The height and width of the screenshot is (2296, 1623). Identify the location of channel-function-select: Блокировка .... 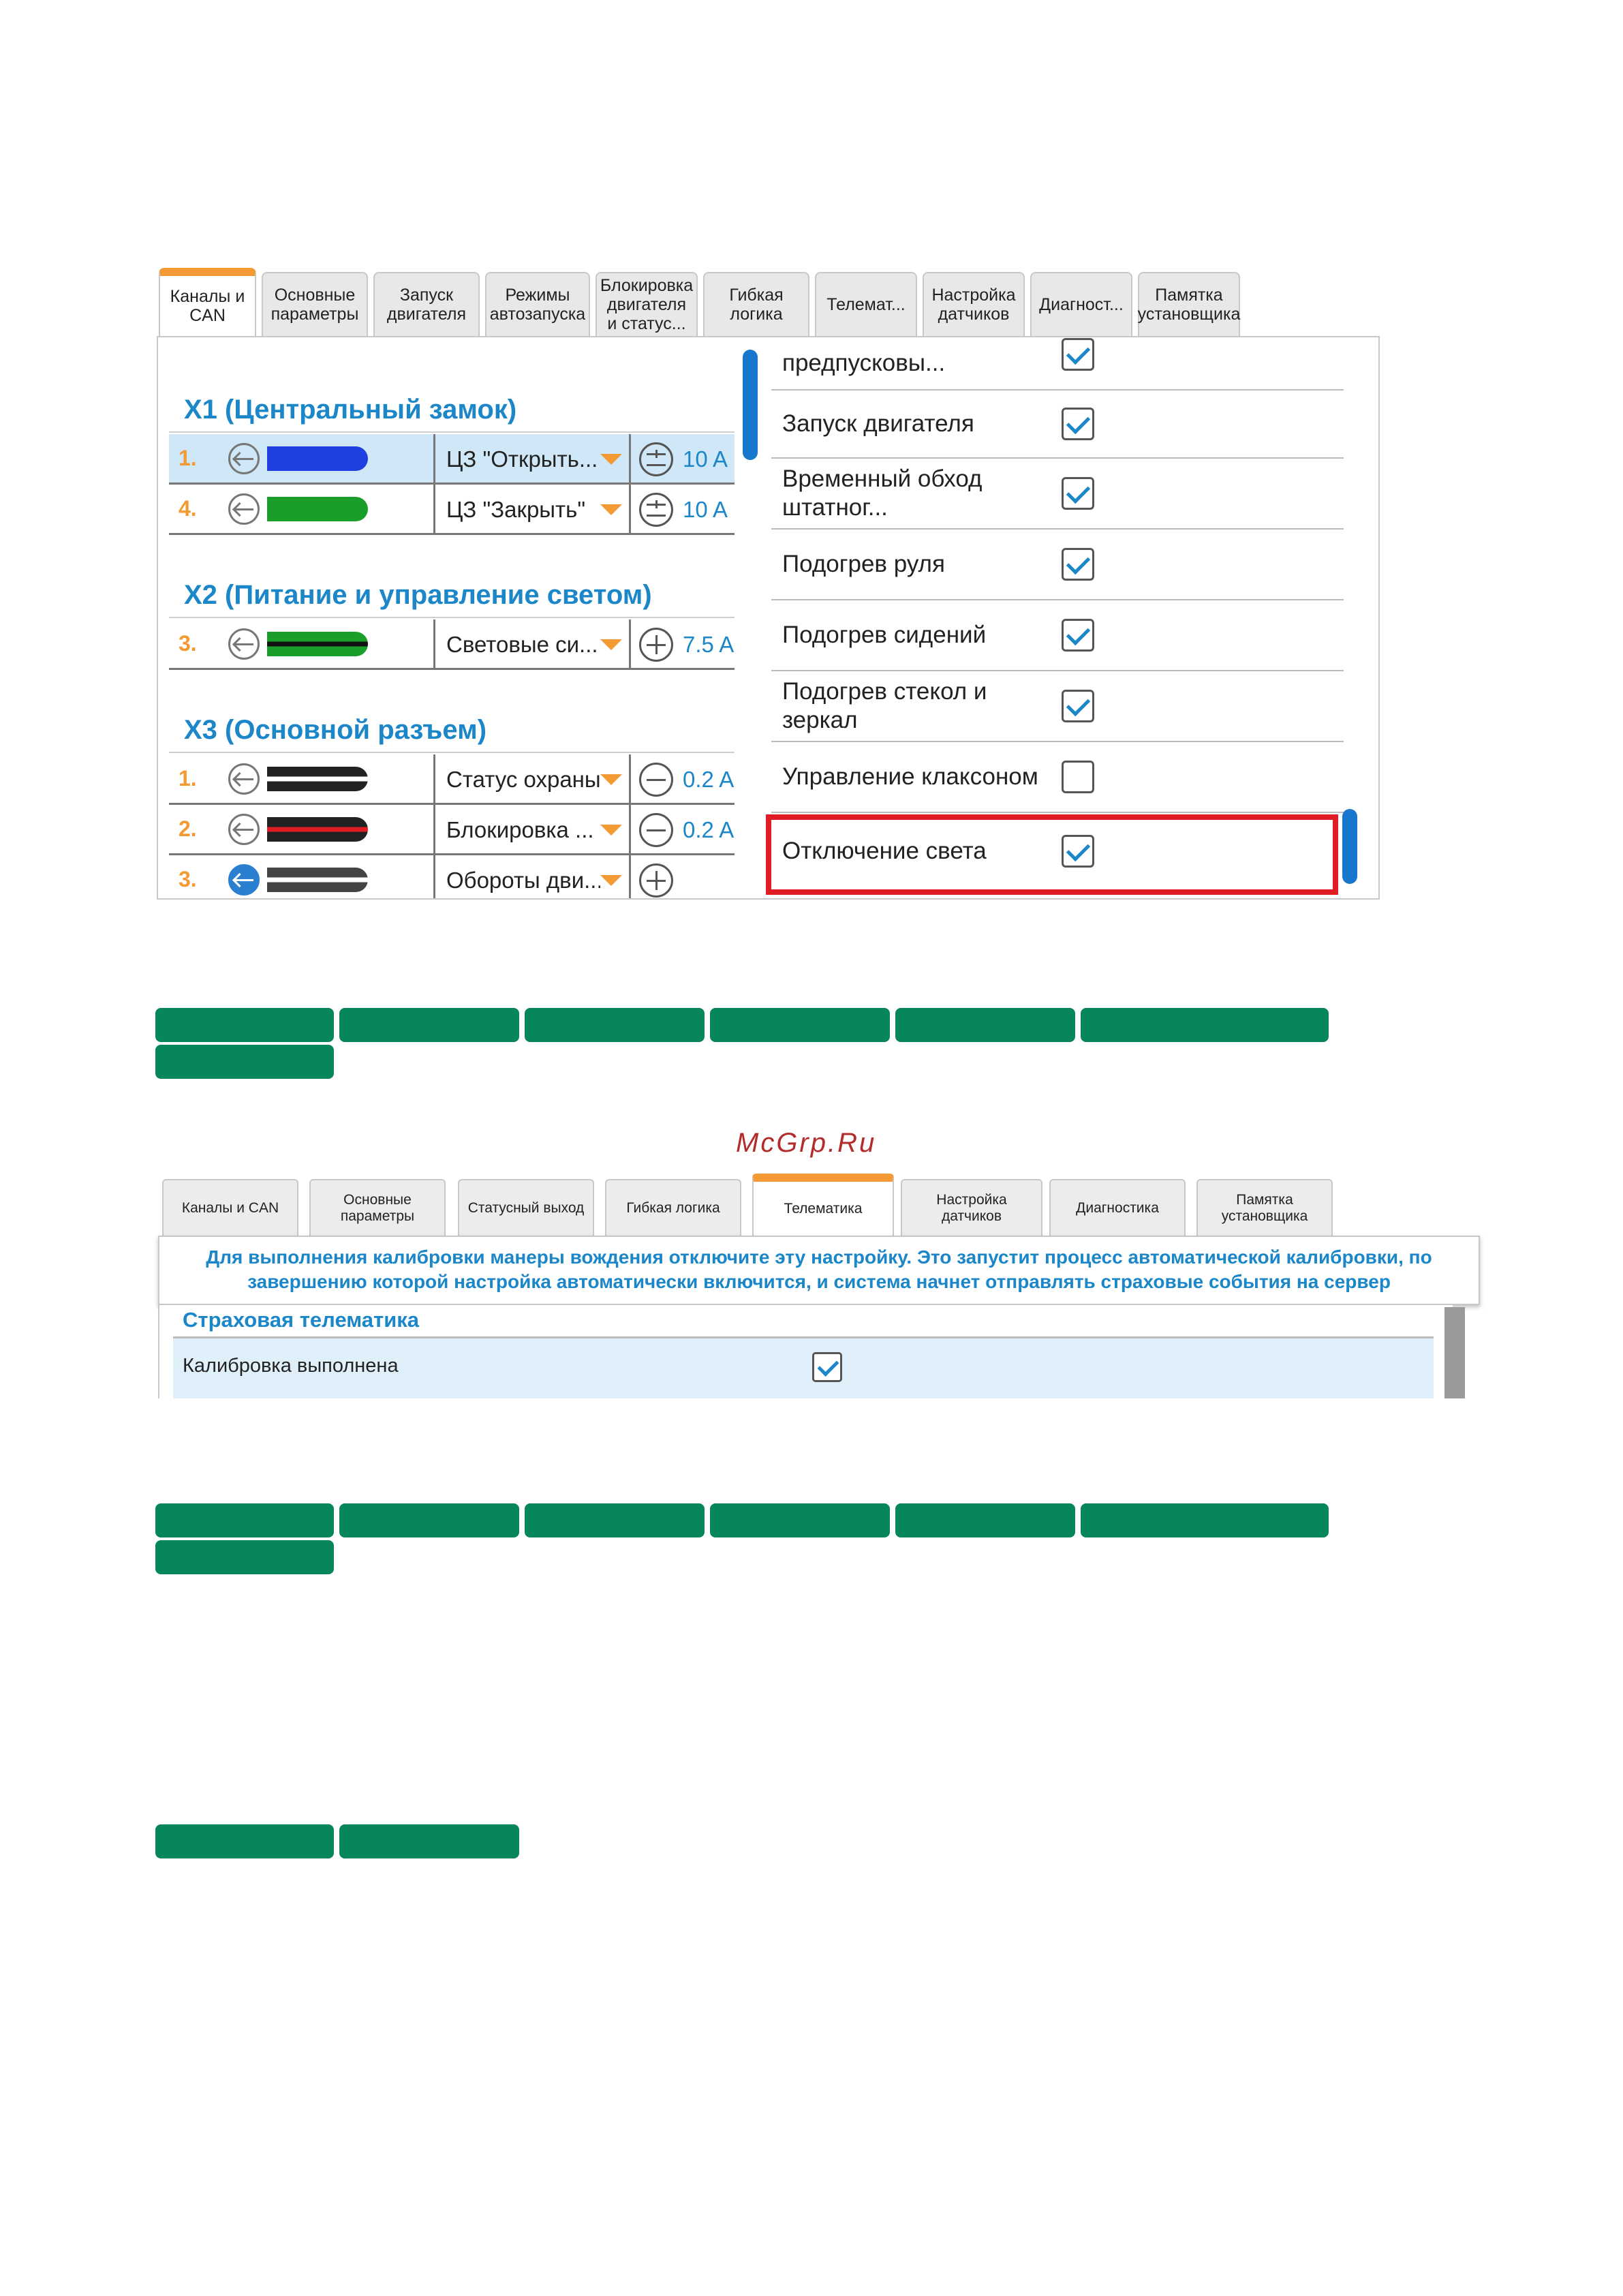
(532, 830).